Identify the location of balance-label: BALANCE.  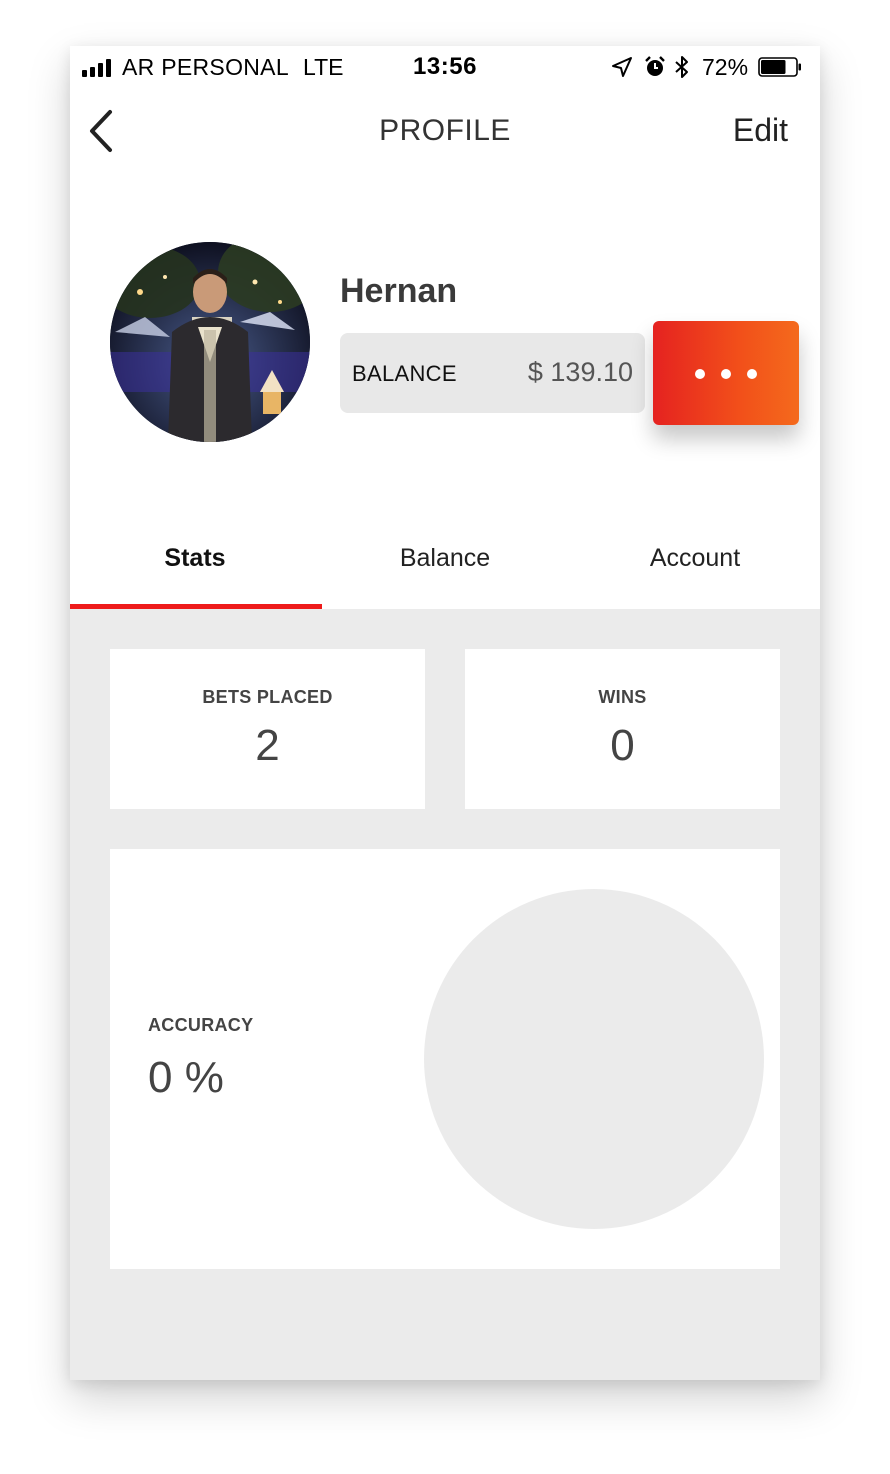
(404, 373).